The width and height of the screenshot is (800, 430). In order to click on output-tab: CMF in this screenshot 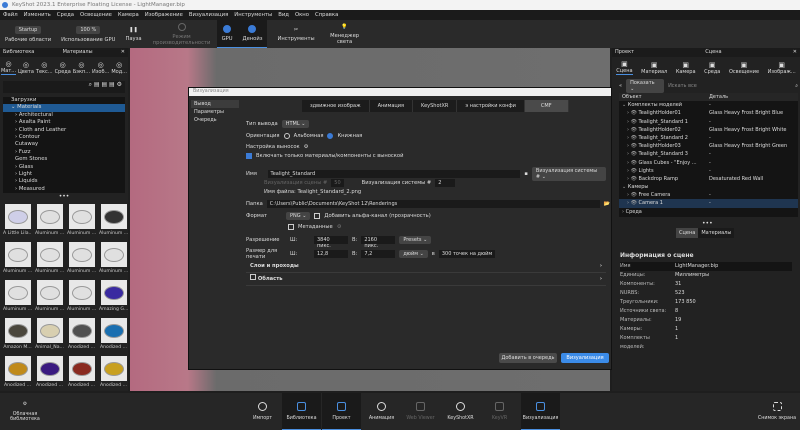, I will do `click(546, 106)`.